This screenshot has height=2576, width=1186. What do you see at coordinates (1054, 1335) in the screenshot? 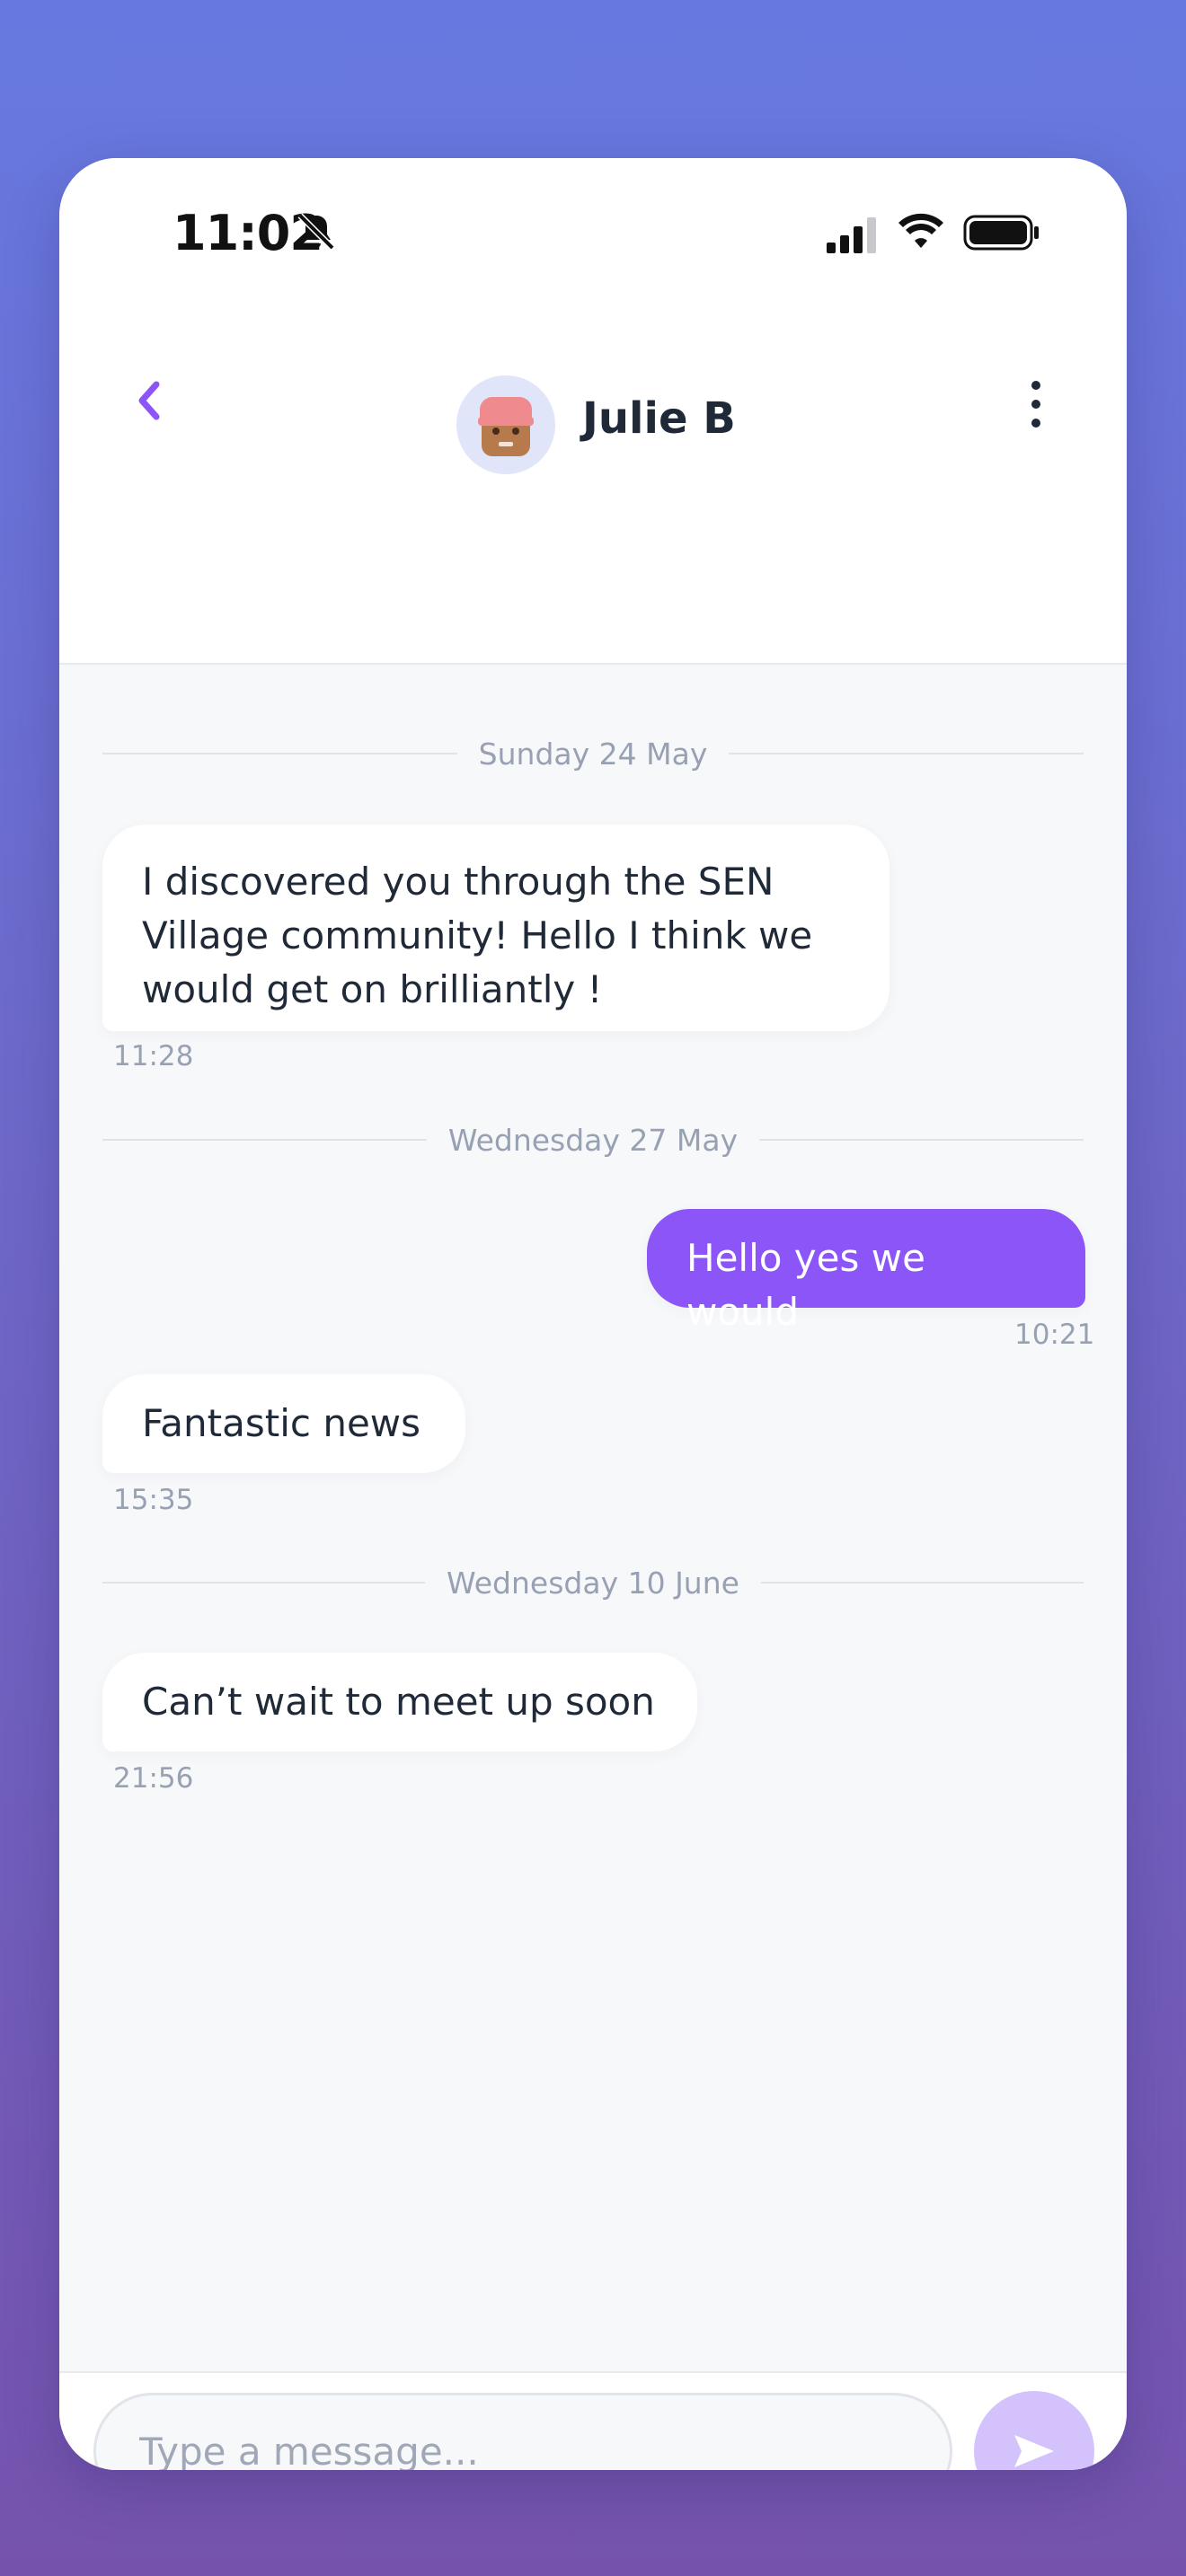
I see `message-time: 10:21` at bounding box center [1054, 1335].